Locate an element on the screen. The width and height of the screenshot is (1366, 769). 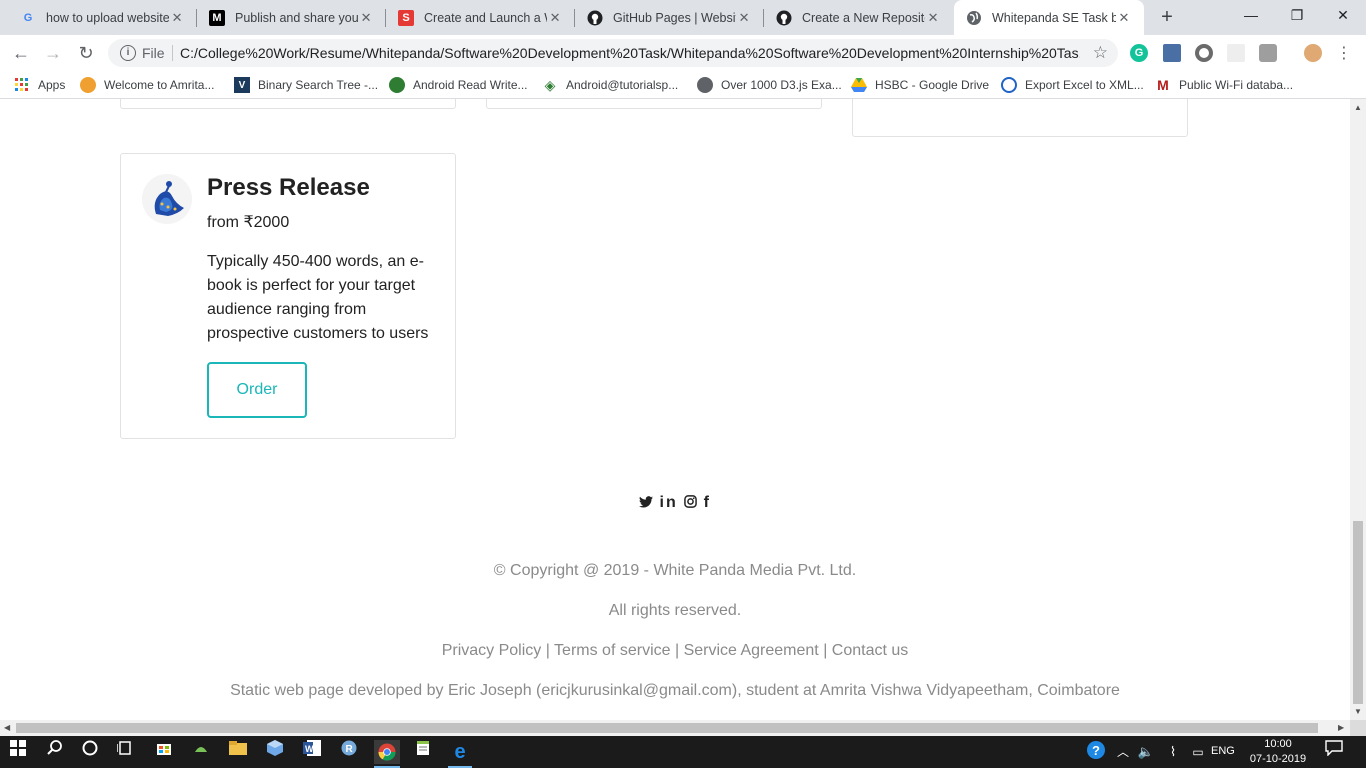
show-hidden-icons-chevron-icon: ︿ is located at coordinates (1123, 752).